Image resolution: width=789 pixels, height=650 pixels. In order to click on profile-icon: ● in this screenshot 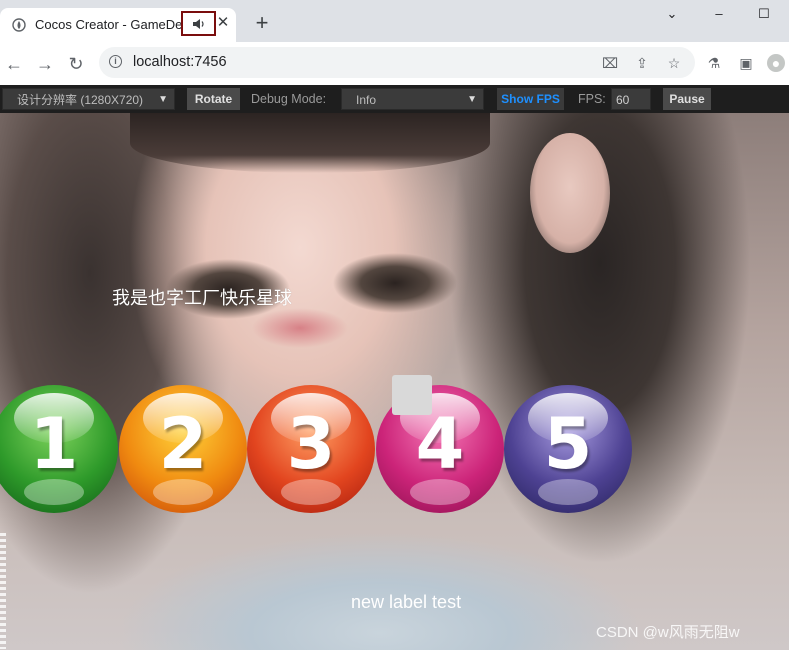, I will do `click(776, 63)`.